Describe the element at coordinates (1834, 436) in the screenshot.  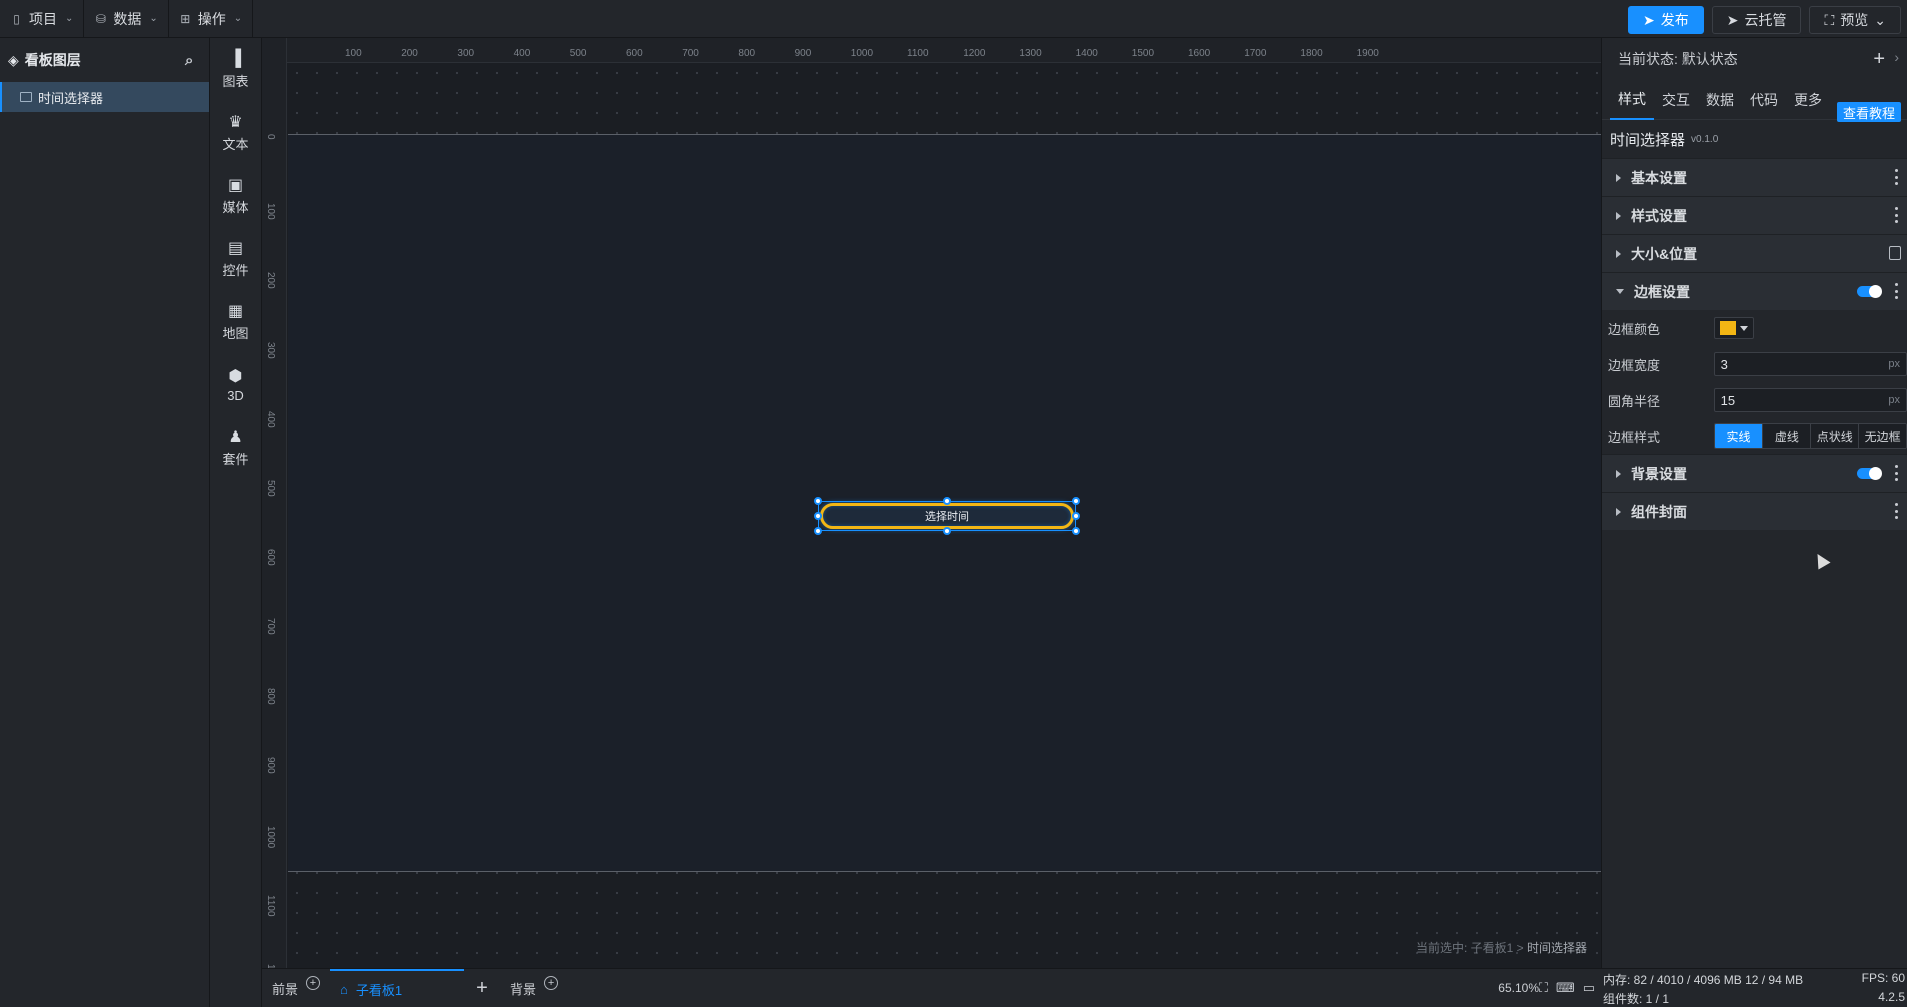
I see `border-style-dotted: 点状线` at that location.